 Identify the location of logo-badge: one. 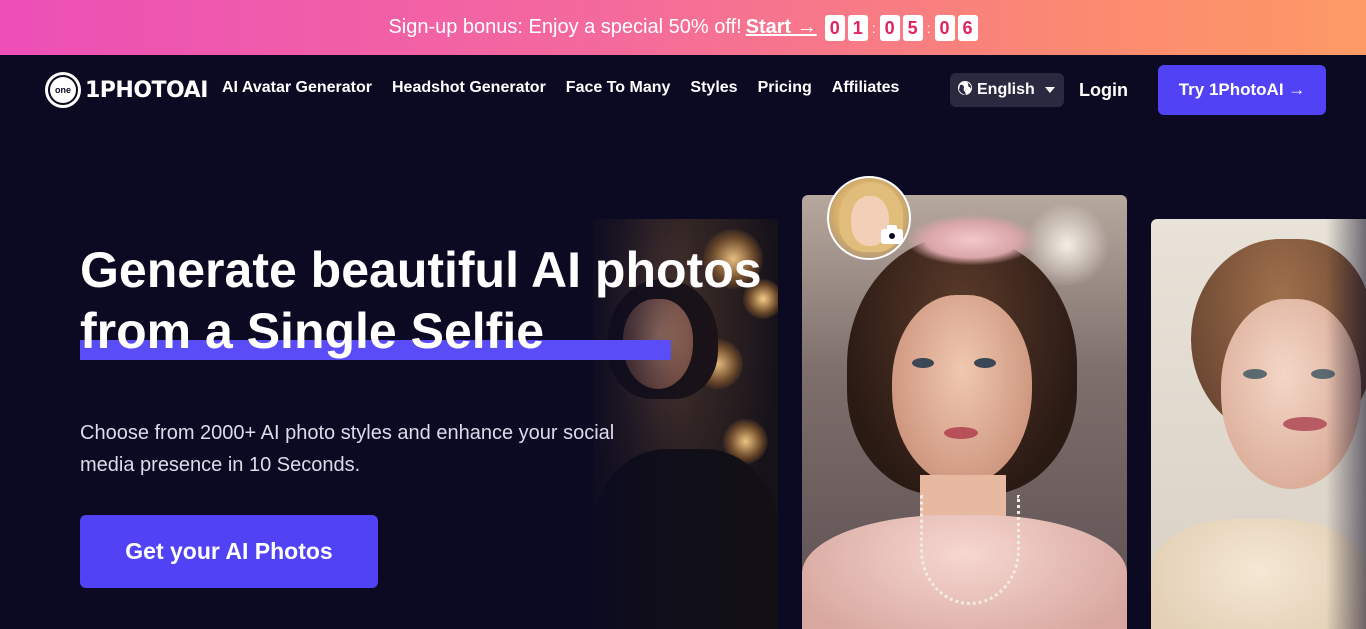
(63, 90).